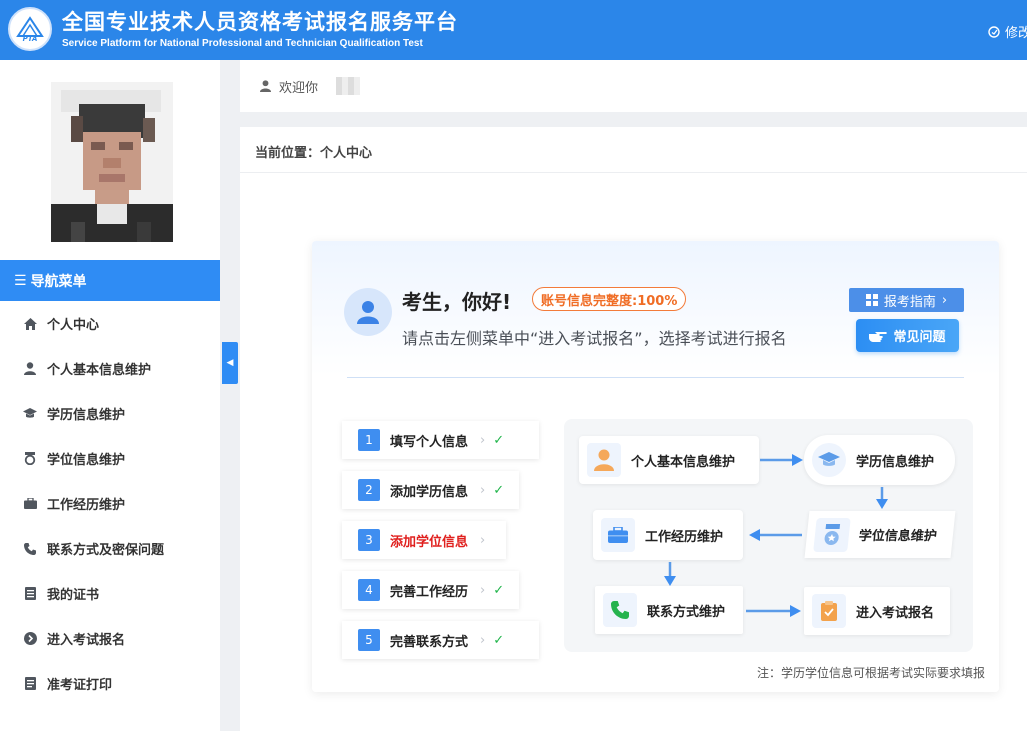  I want to click on flow-node-enter-registration: 进入考试报名, so click(877, 611).